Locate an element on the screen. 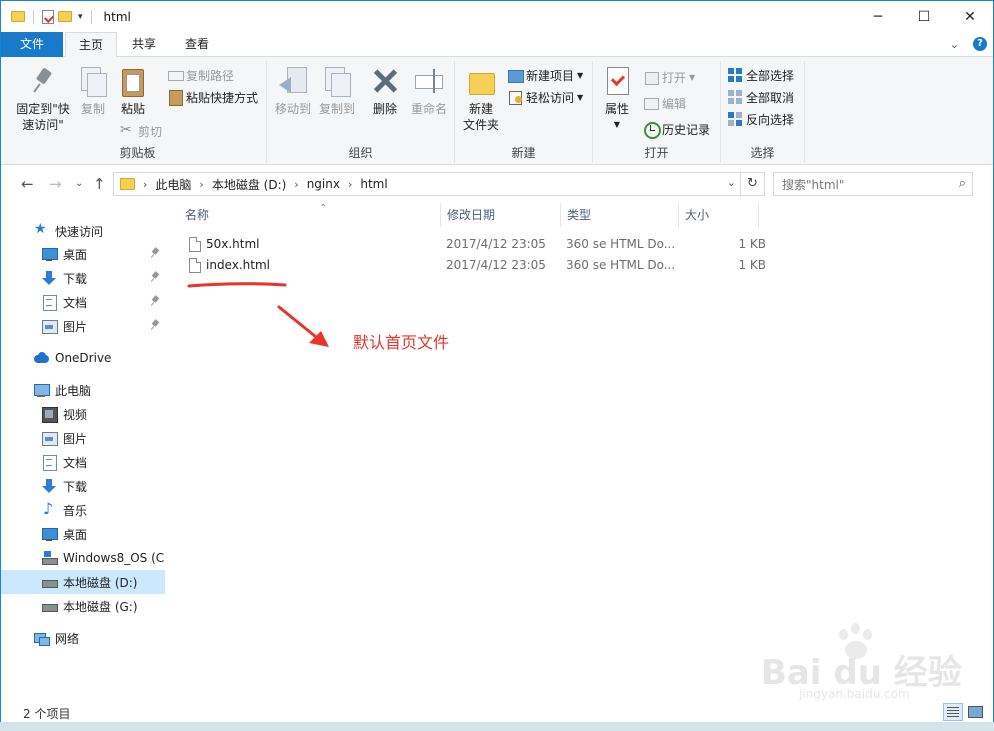 The height and width of the screenshot is (731, 994). details-view-icon is located at coordinates (953, 712).